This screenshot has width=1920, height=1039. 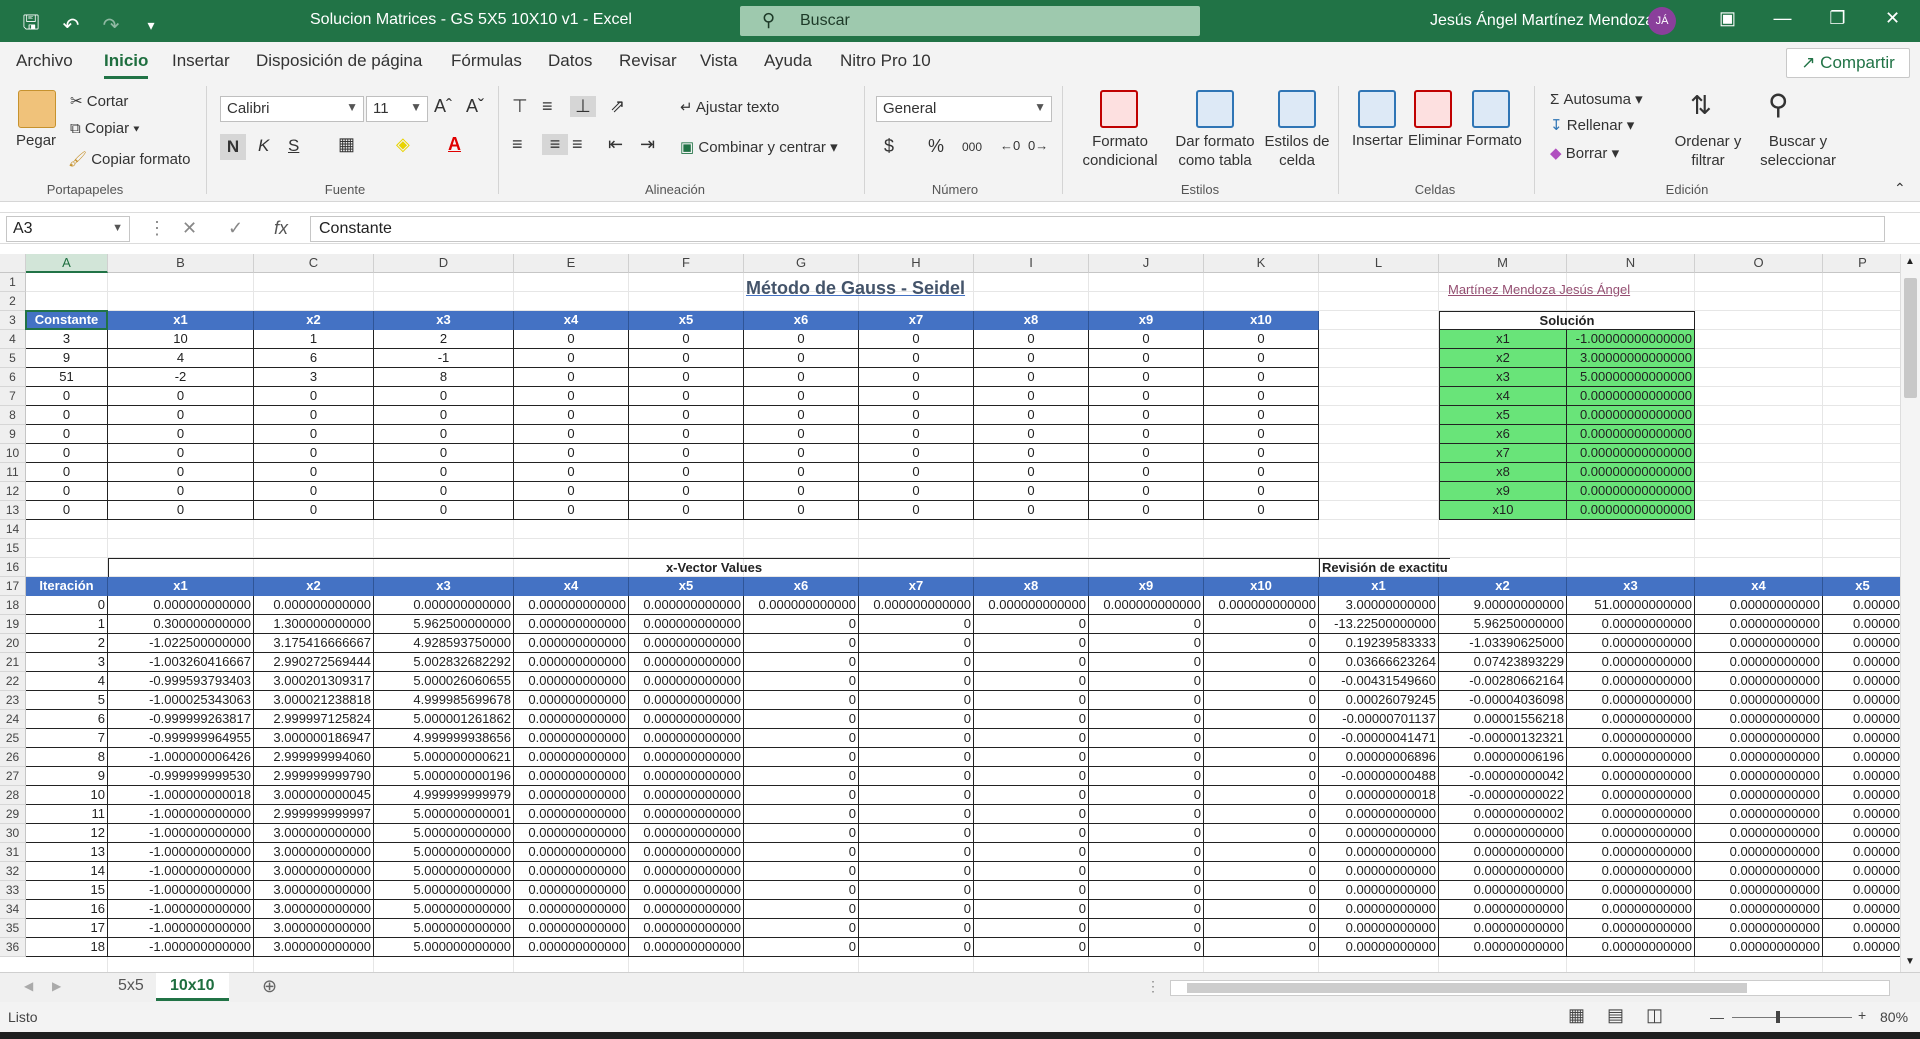 What do you see at coordinates (233, 147) in the screenshot?
I see `bold-button: N` at bounding box center [233, 147].